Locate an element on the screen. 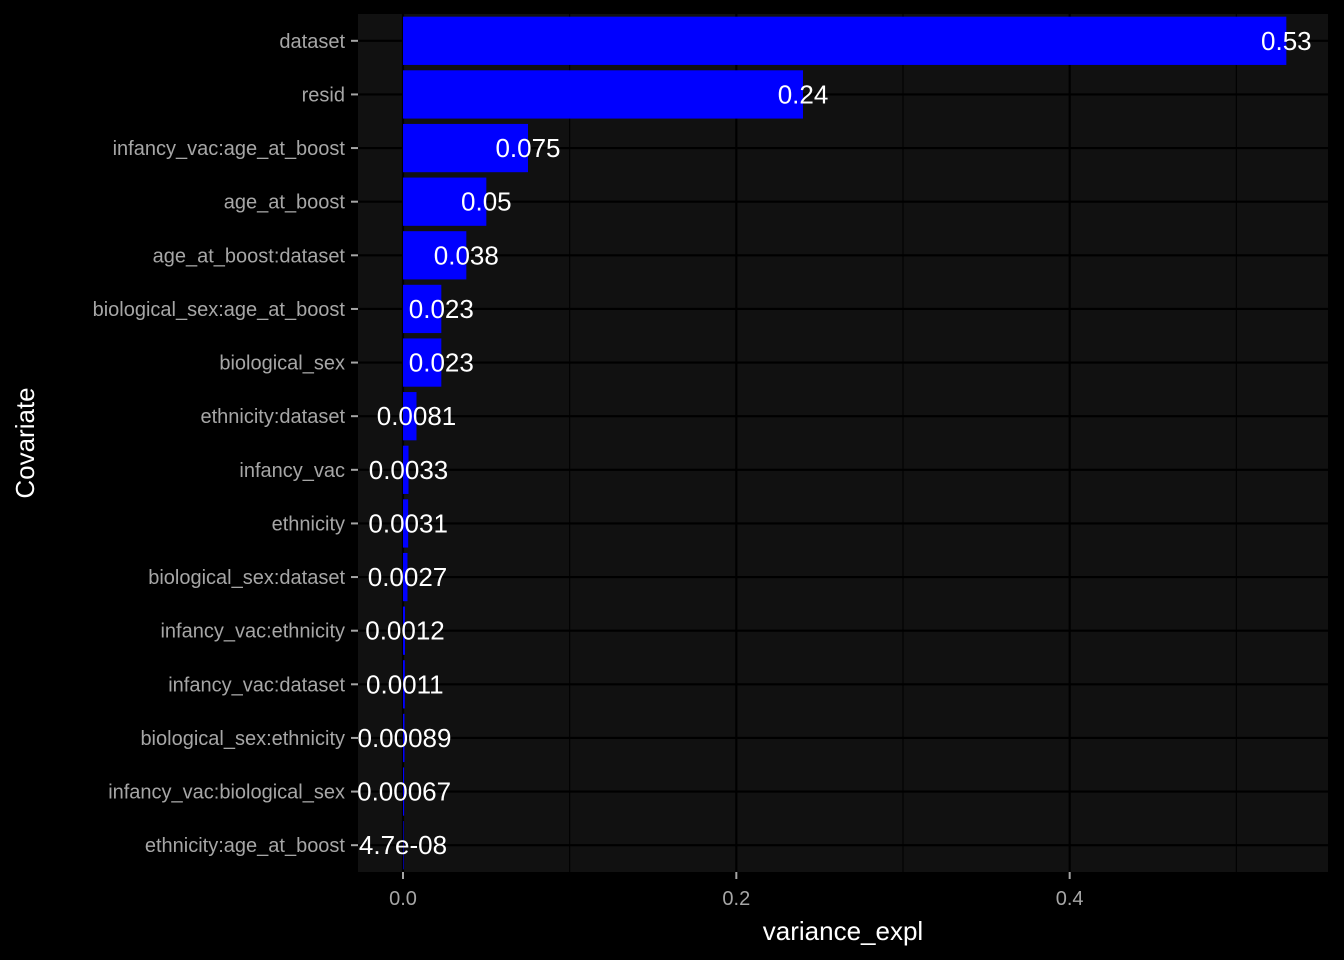 The width and height of the screenshot is (1344, 960). data-label: 0.53 is located at coordinates (1286, 41).